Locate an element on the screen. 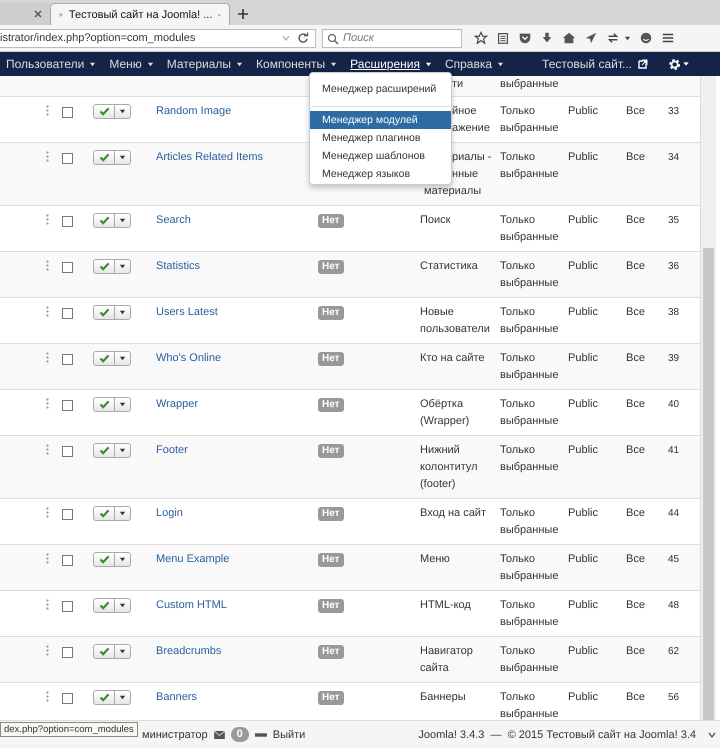 The height and width of the screenshot is (748, 720). menu-item: Менеджер модулей is located at coordinates (380, 120).